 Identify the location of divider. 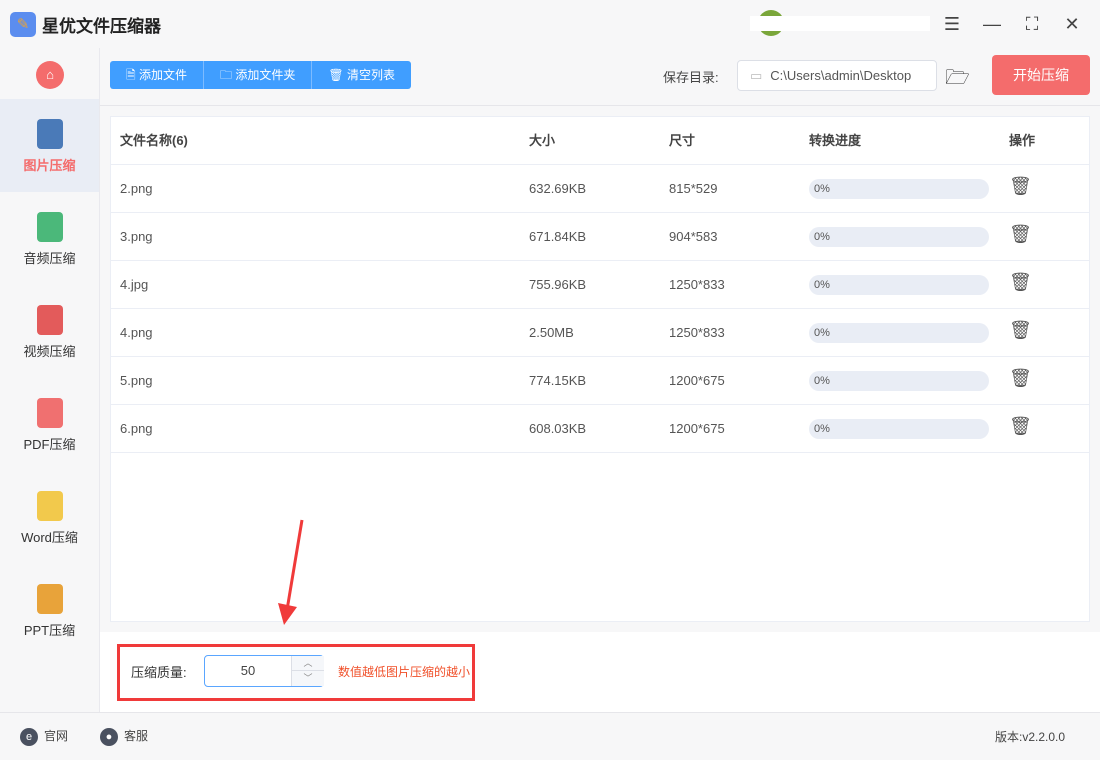
(600, 105).